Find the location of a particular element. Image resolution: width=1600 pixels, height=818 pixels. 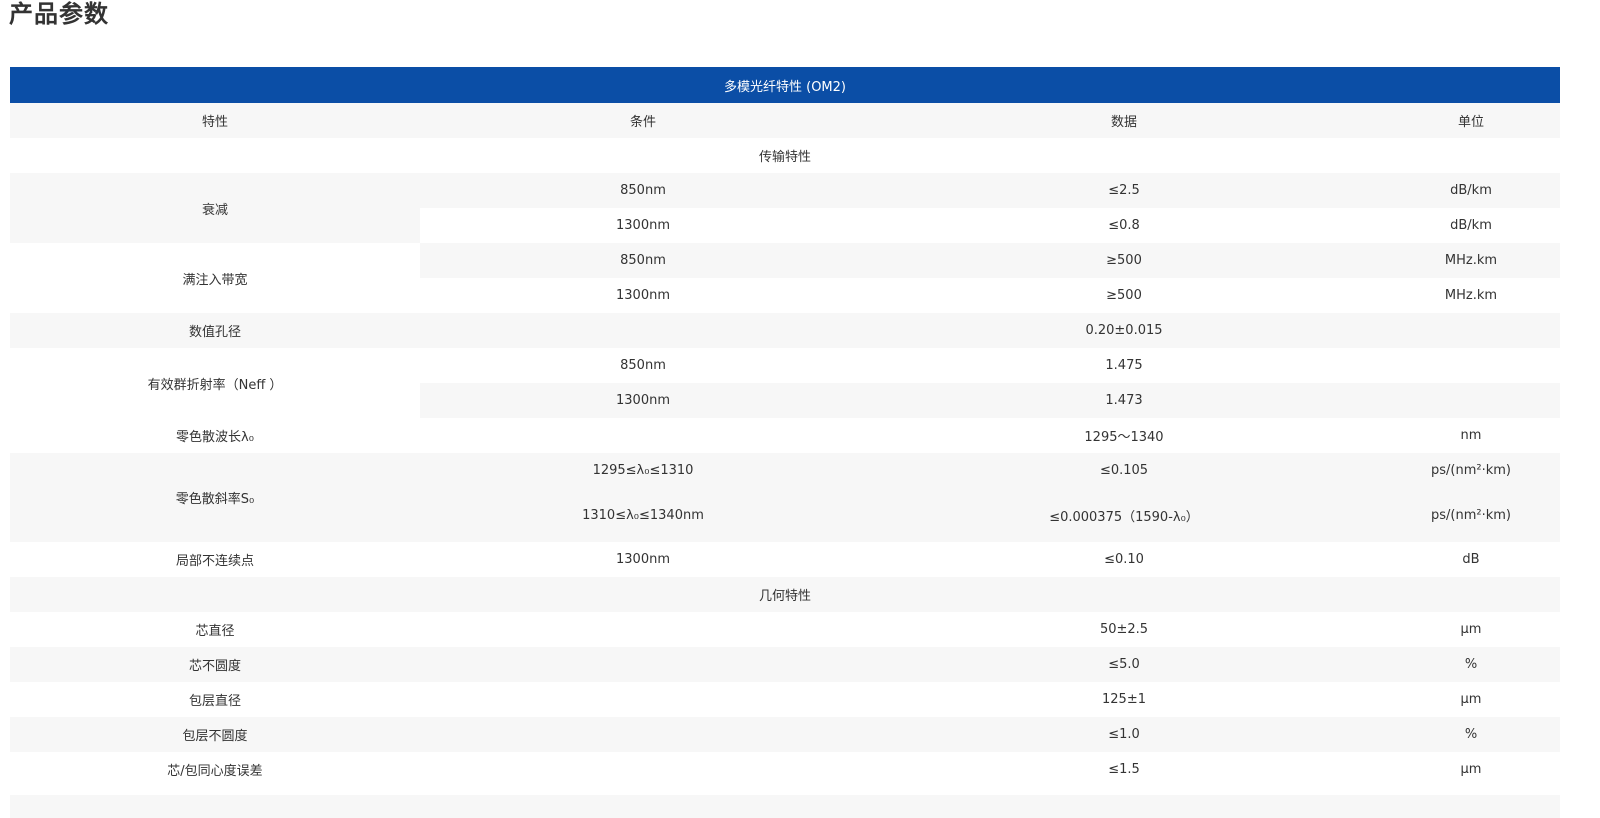

table-title: 多模光纤特性 (OM2) is located at coordinates (785, 85).